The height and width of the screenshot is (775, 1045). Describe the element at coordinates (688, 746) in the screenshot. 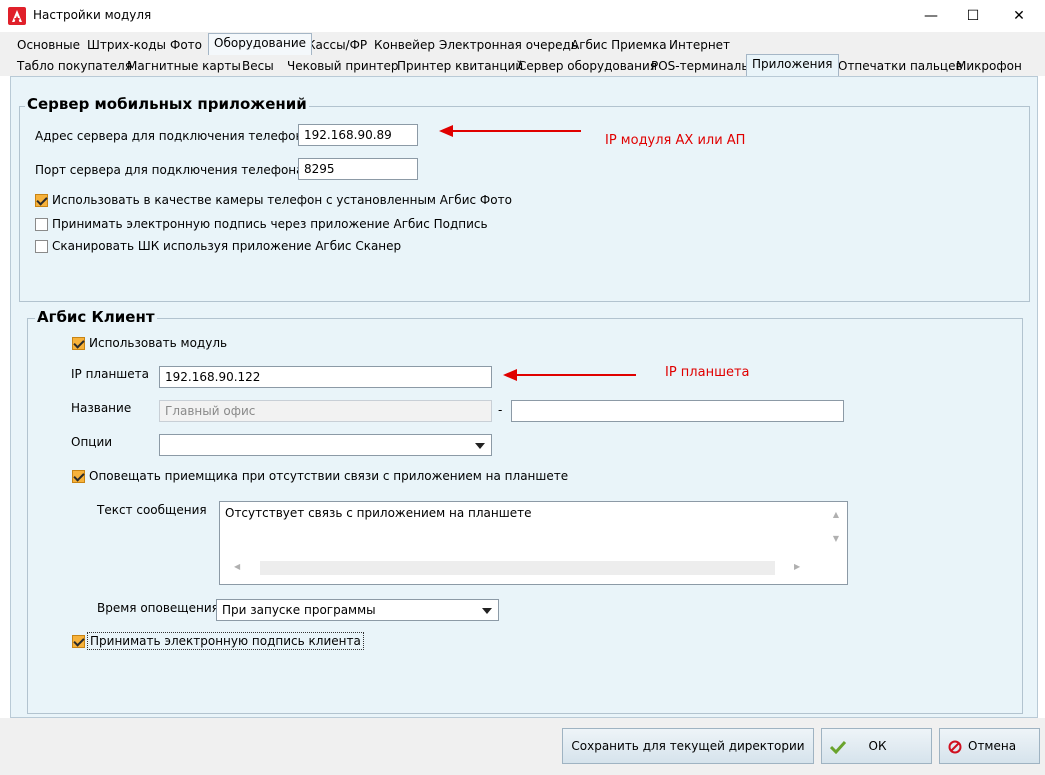

I see `save-for-directory-button: Сохранить для текущей директории` at that location.